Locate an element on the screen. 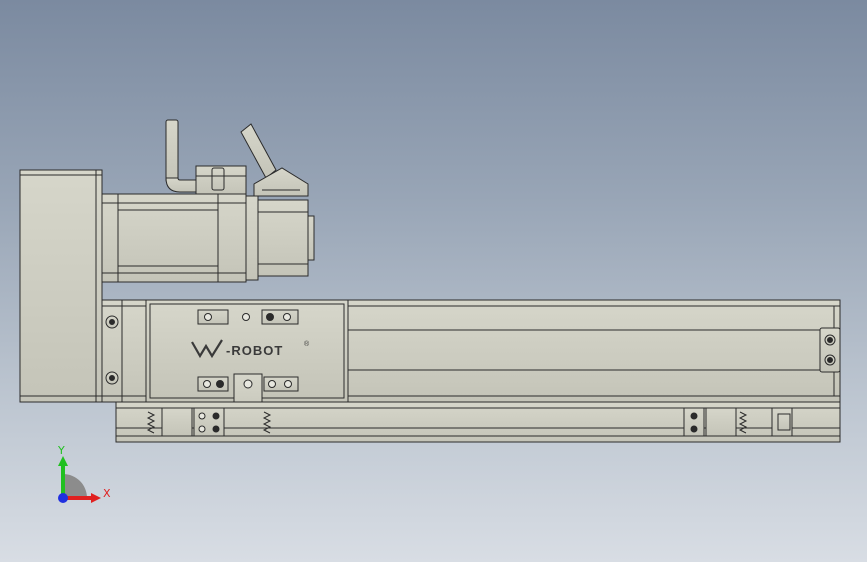  z-axis-dot is located at coordinates (63, 498).